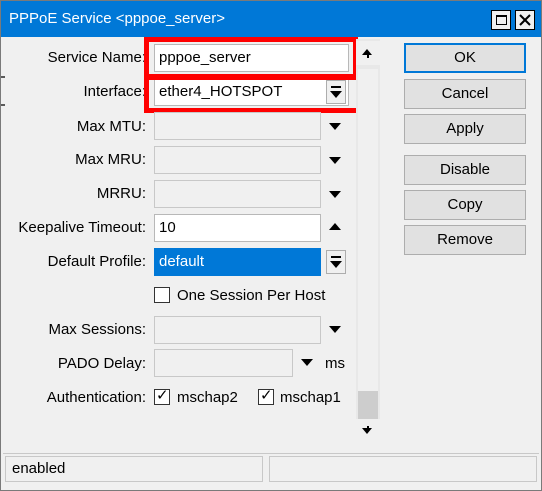  What do you see at coordinates (465, 205) in the screenshot?
I see `copy-button: Copy` at bounding box center [465, 205].